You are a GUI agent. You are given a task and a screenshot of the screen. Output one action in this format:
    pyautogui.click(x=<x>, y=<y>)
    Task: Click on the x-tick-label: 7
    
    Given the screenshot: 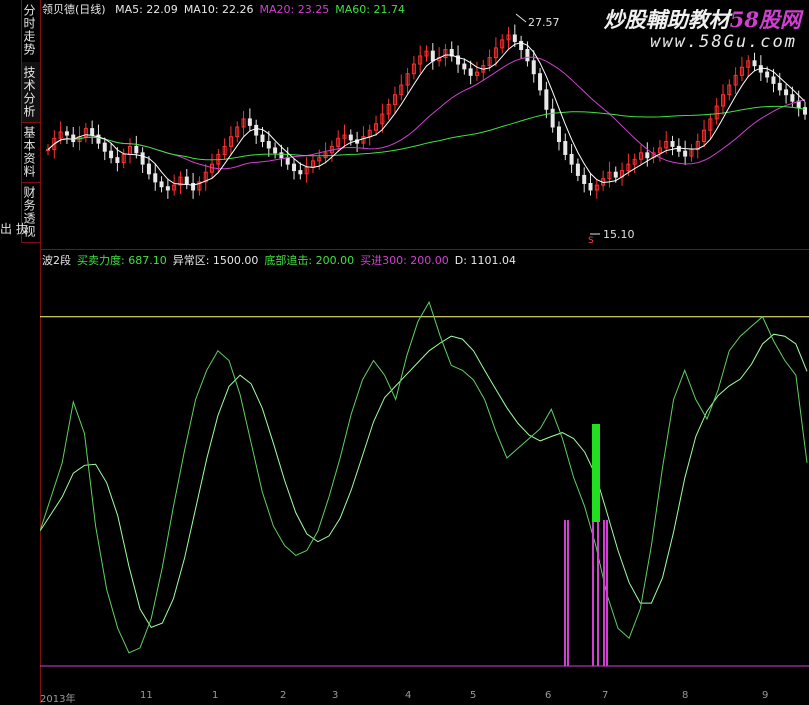 What is the action you would take?
    pyautogui.click(x=605, y=695)
    